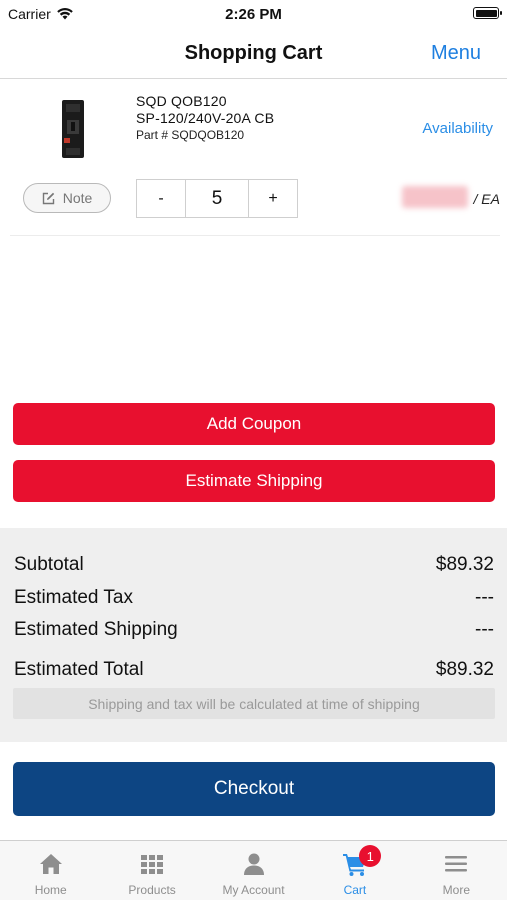  I want to click on estimate-shipping-button: Estimate Shipping, so click(254, 481).